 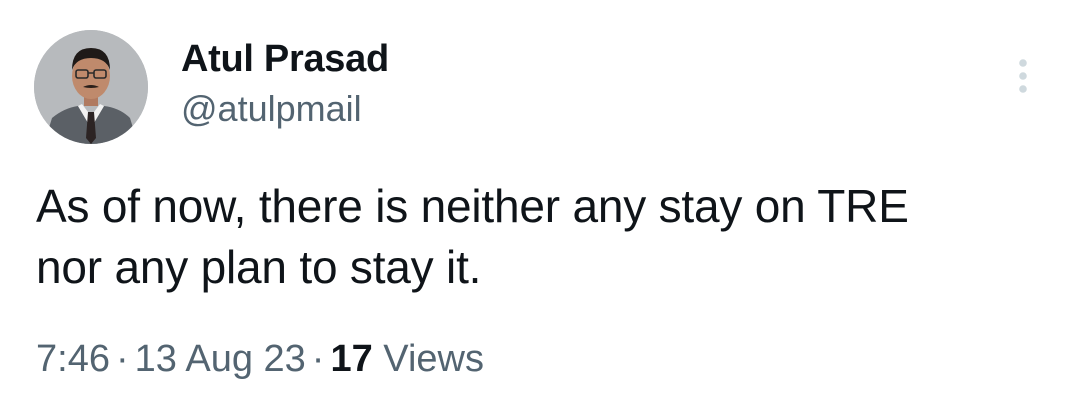 I want to click on tweet-meta: 7:46 · 13 Aug 23 · 17 Views, so click(x=260, y=359).